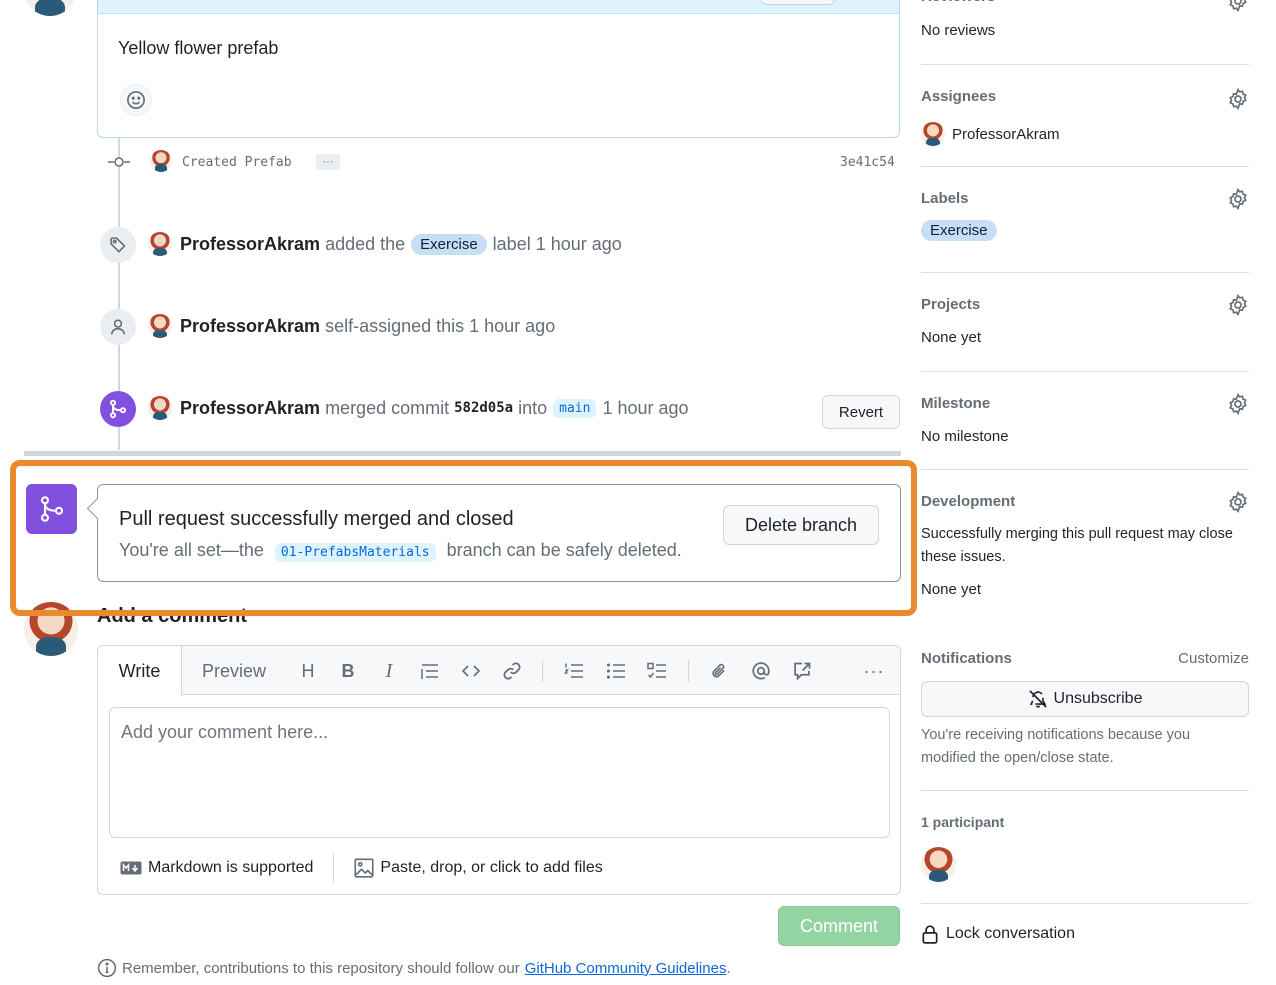 The width and height of the screenshot is (1276, 985). I want to click on code-button, so click(471, 671).